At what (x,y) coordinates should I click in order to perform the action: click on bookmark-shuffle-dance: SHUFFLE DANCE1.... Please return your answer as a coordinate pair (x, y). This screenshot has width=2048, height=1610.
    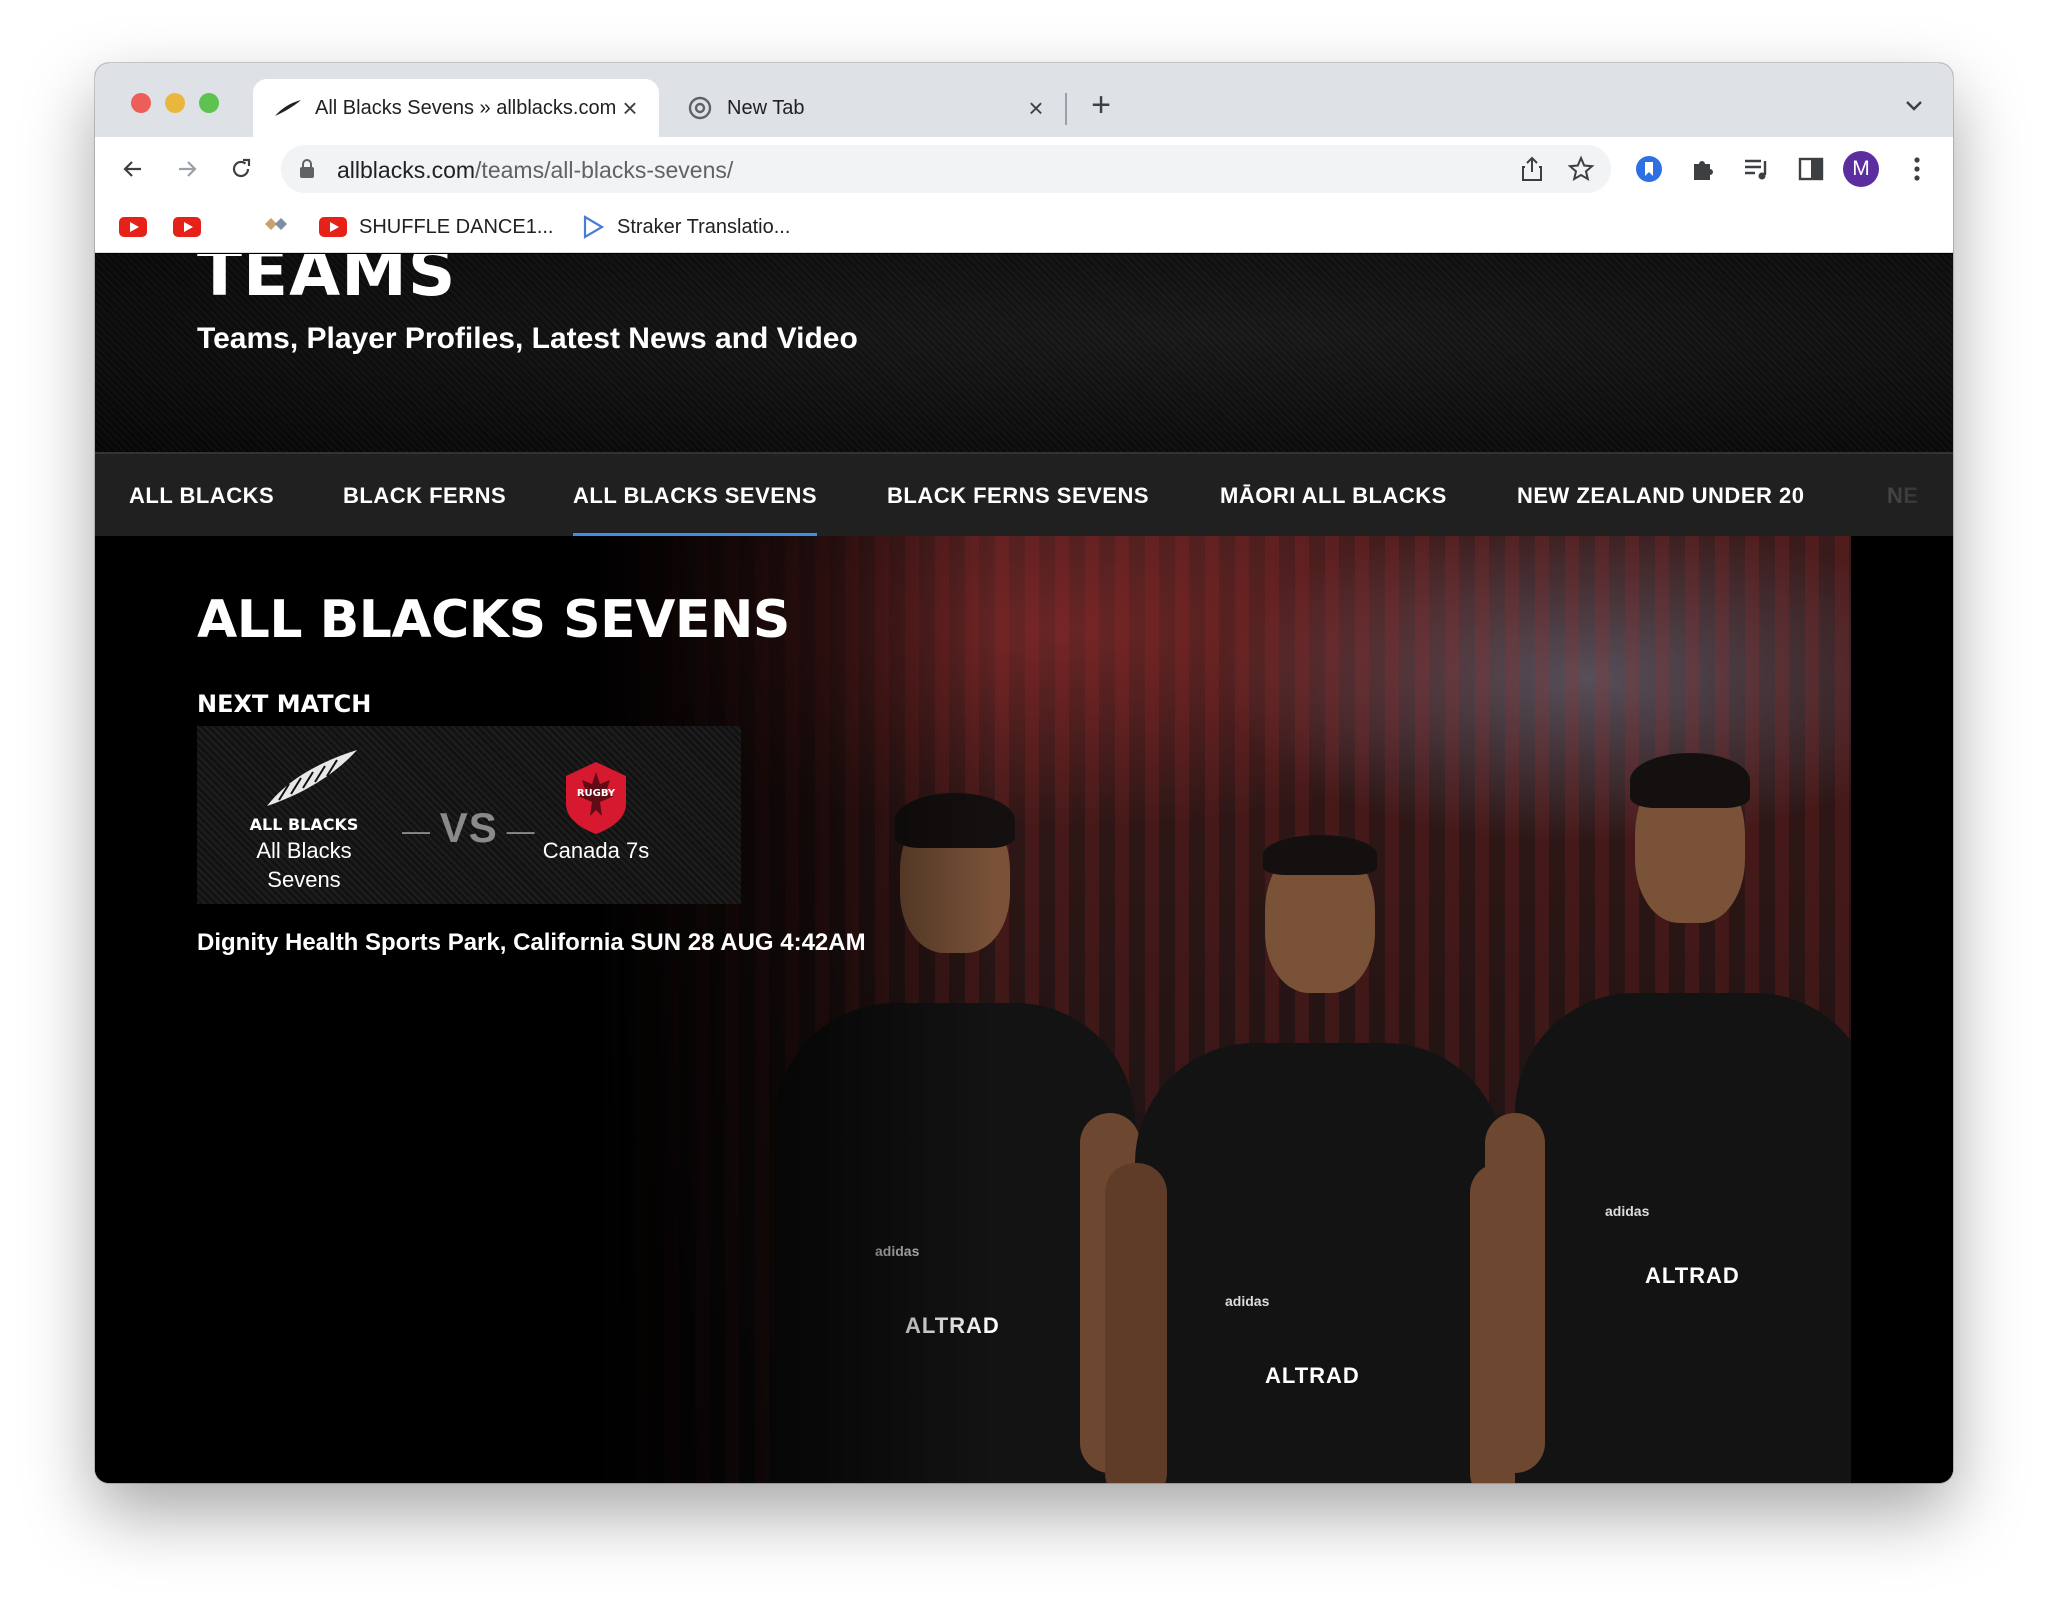
    Looking at the image, I should click on (436, 227).